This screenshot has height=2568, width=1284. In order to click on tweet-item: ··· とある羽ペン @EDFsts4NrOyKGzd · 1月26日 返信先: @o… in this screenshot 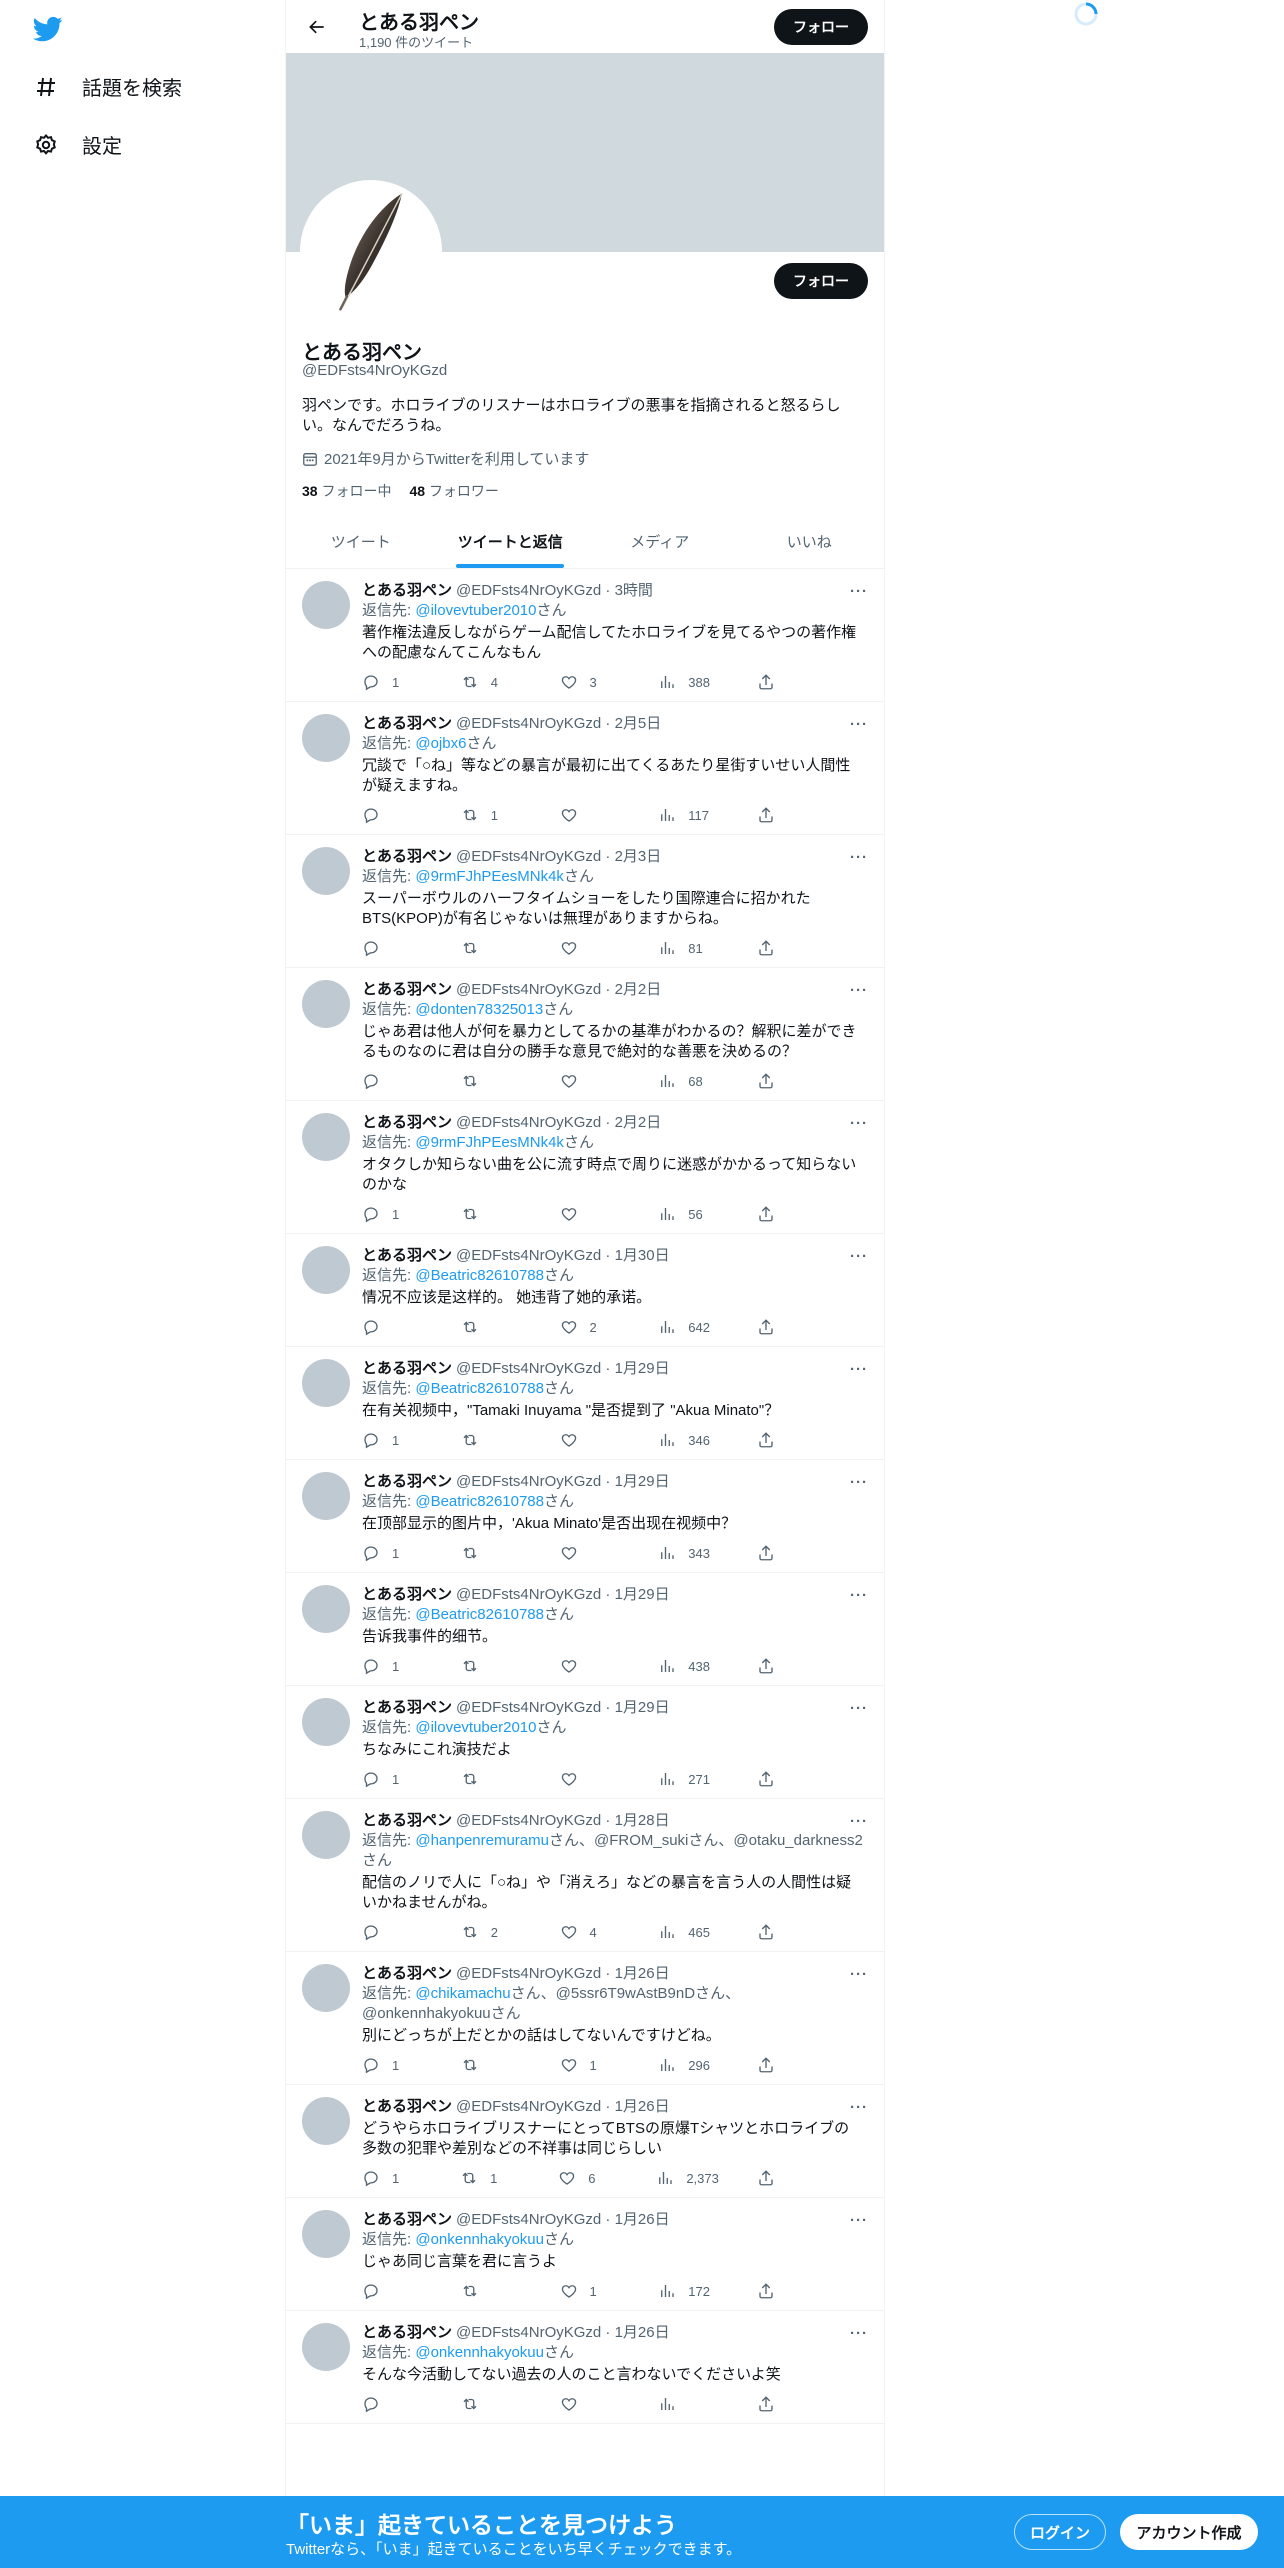, I will do `click(585, 2367)`.